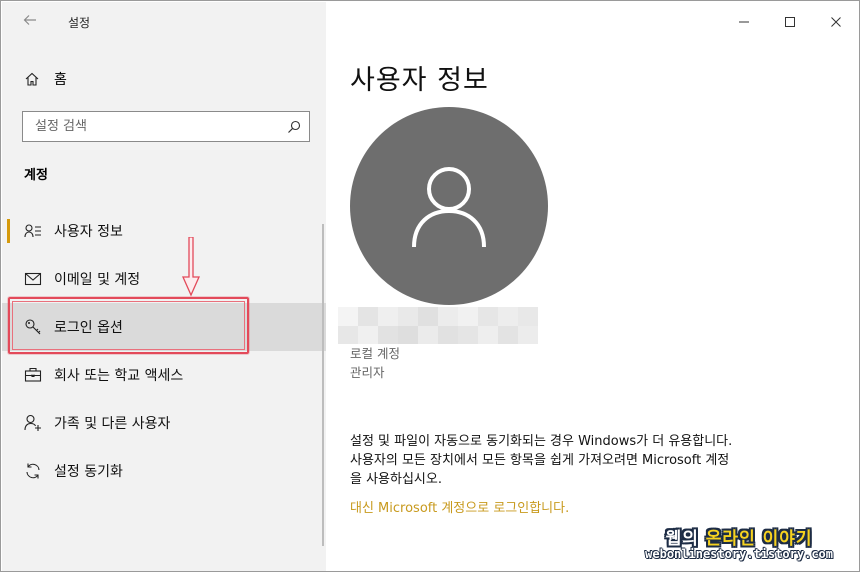  I want to click on info-line: 을 사용하십시오., so click(396, 479).